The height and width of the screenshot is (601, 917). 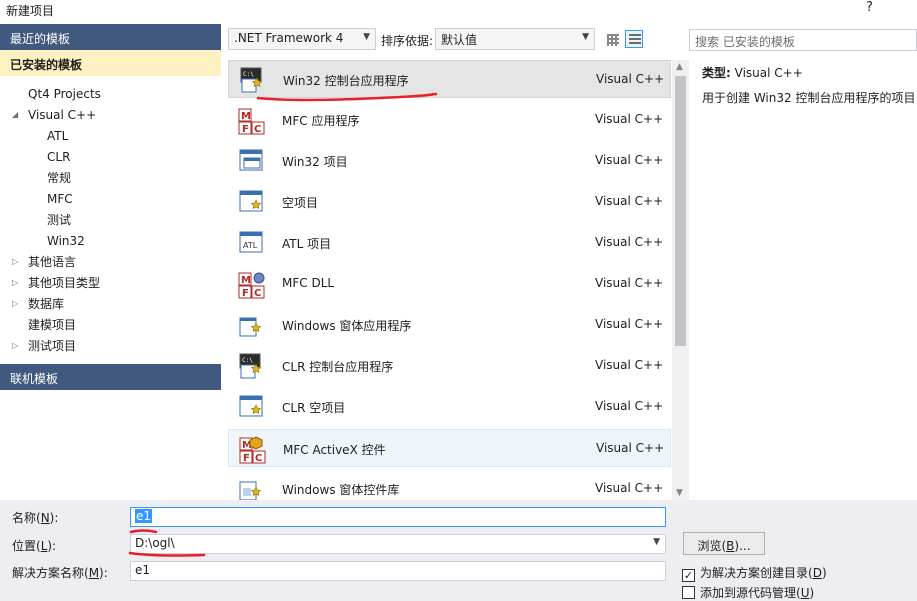 What do you see at coordinates (809, 98) in the screenshot?
I see `template-description: 用于创建 Win32 控制台应用程序的项目` at bounding box center [809, 98].